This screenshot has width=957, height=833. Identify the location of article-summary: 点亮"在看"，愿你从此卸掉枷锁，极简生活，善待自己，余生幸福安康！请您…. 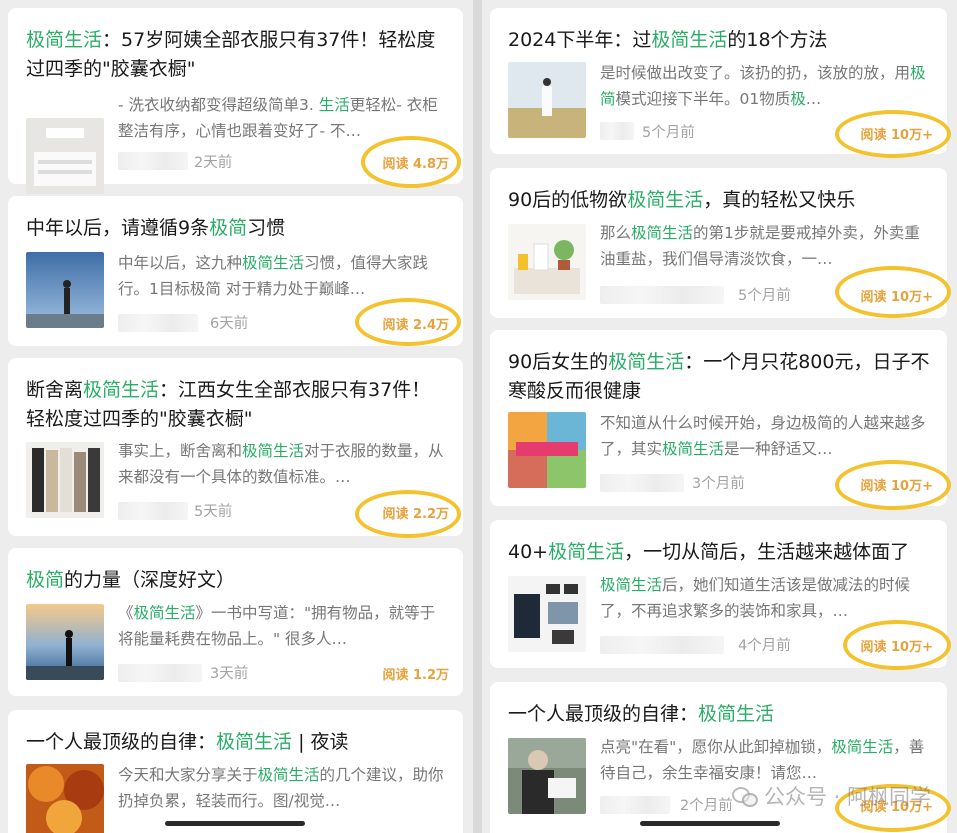
(766, 760).